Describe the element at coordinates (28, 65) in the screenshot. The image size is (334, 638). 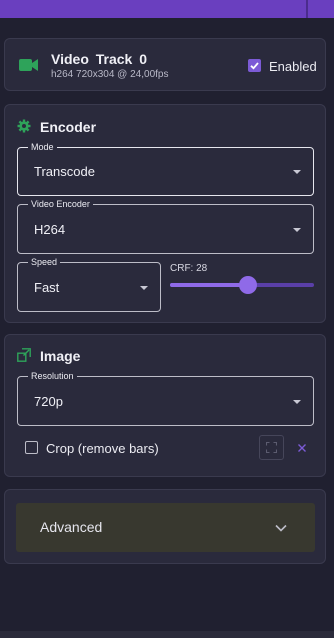
I see `video-camera-icon` at that location.